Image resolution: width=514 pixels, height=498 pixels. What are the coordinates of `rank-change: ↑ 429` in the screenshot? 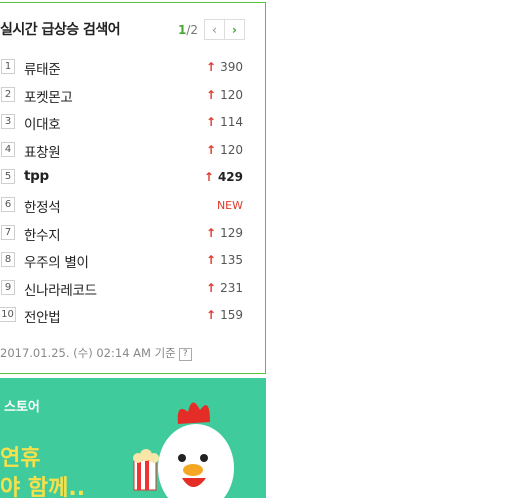 It's located at (223, 177).